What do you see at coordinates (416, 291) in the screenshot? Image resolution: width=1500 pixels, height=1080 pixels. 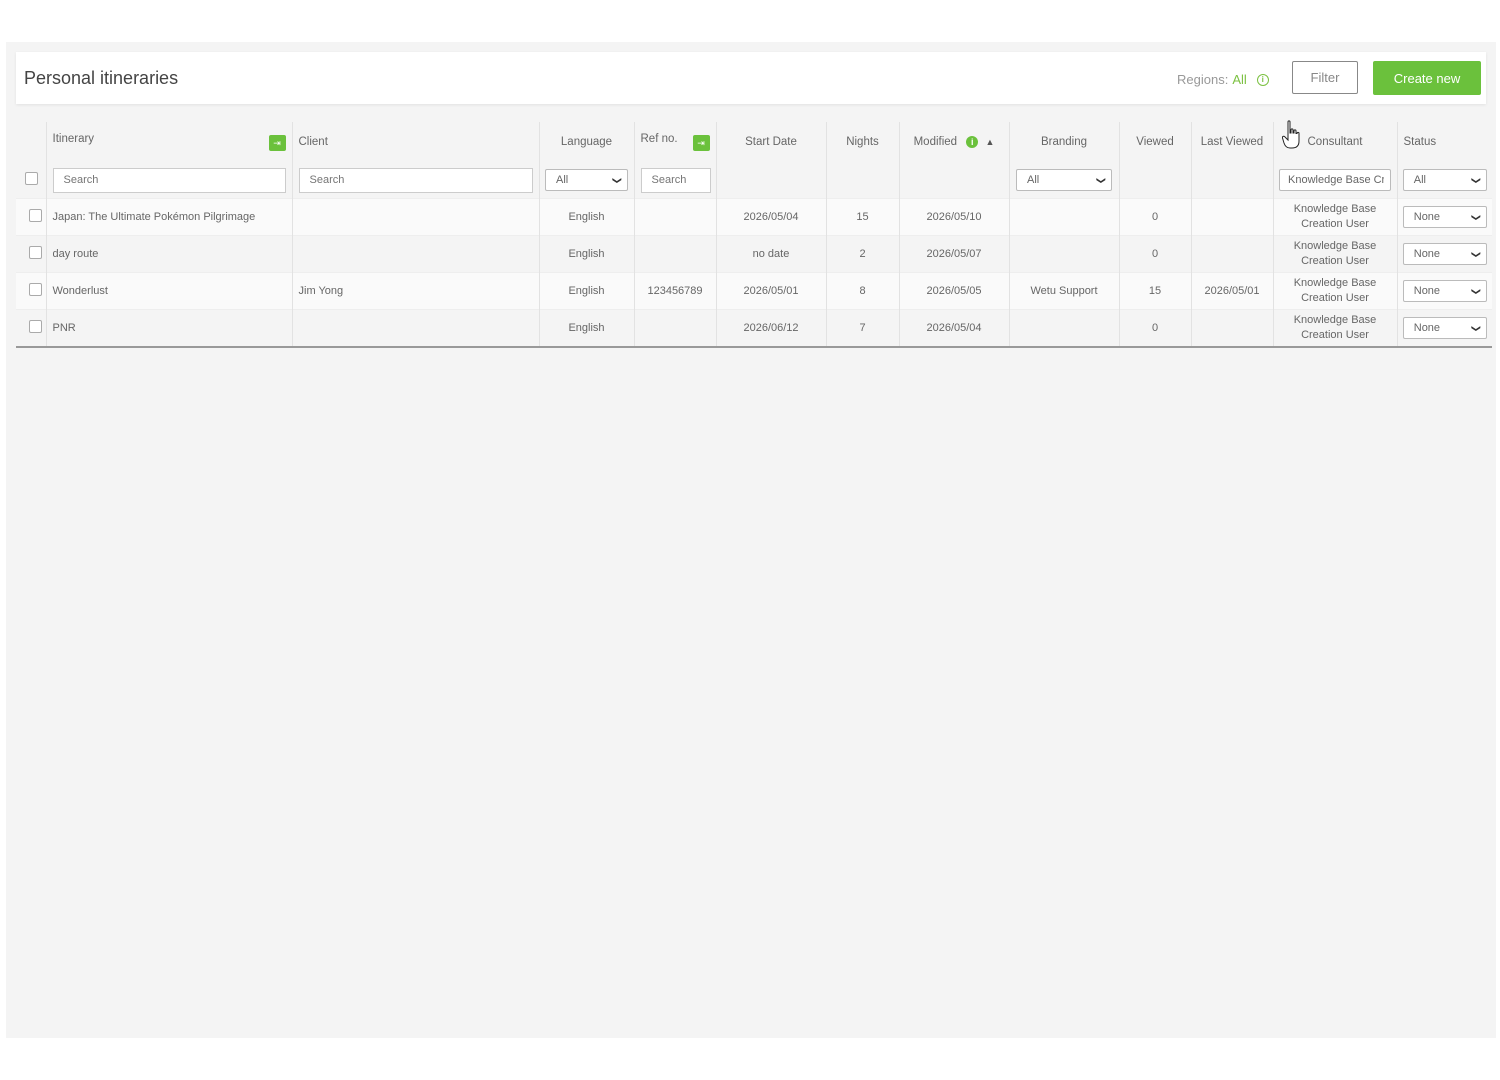 I see `cell-client: Jim Yong` at bounding box center [416, 291].